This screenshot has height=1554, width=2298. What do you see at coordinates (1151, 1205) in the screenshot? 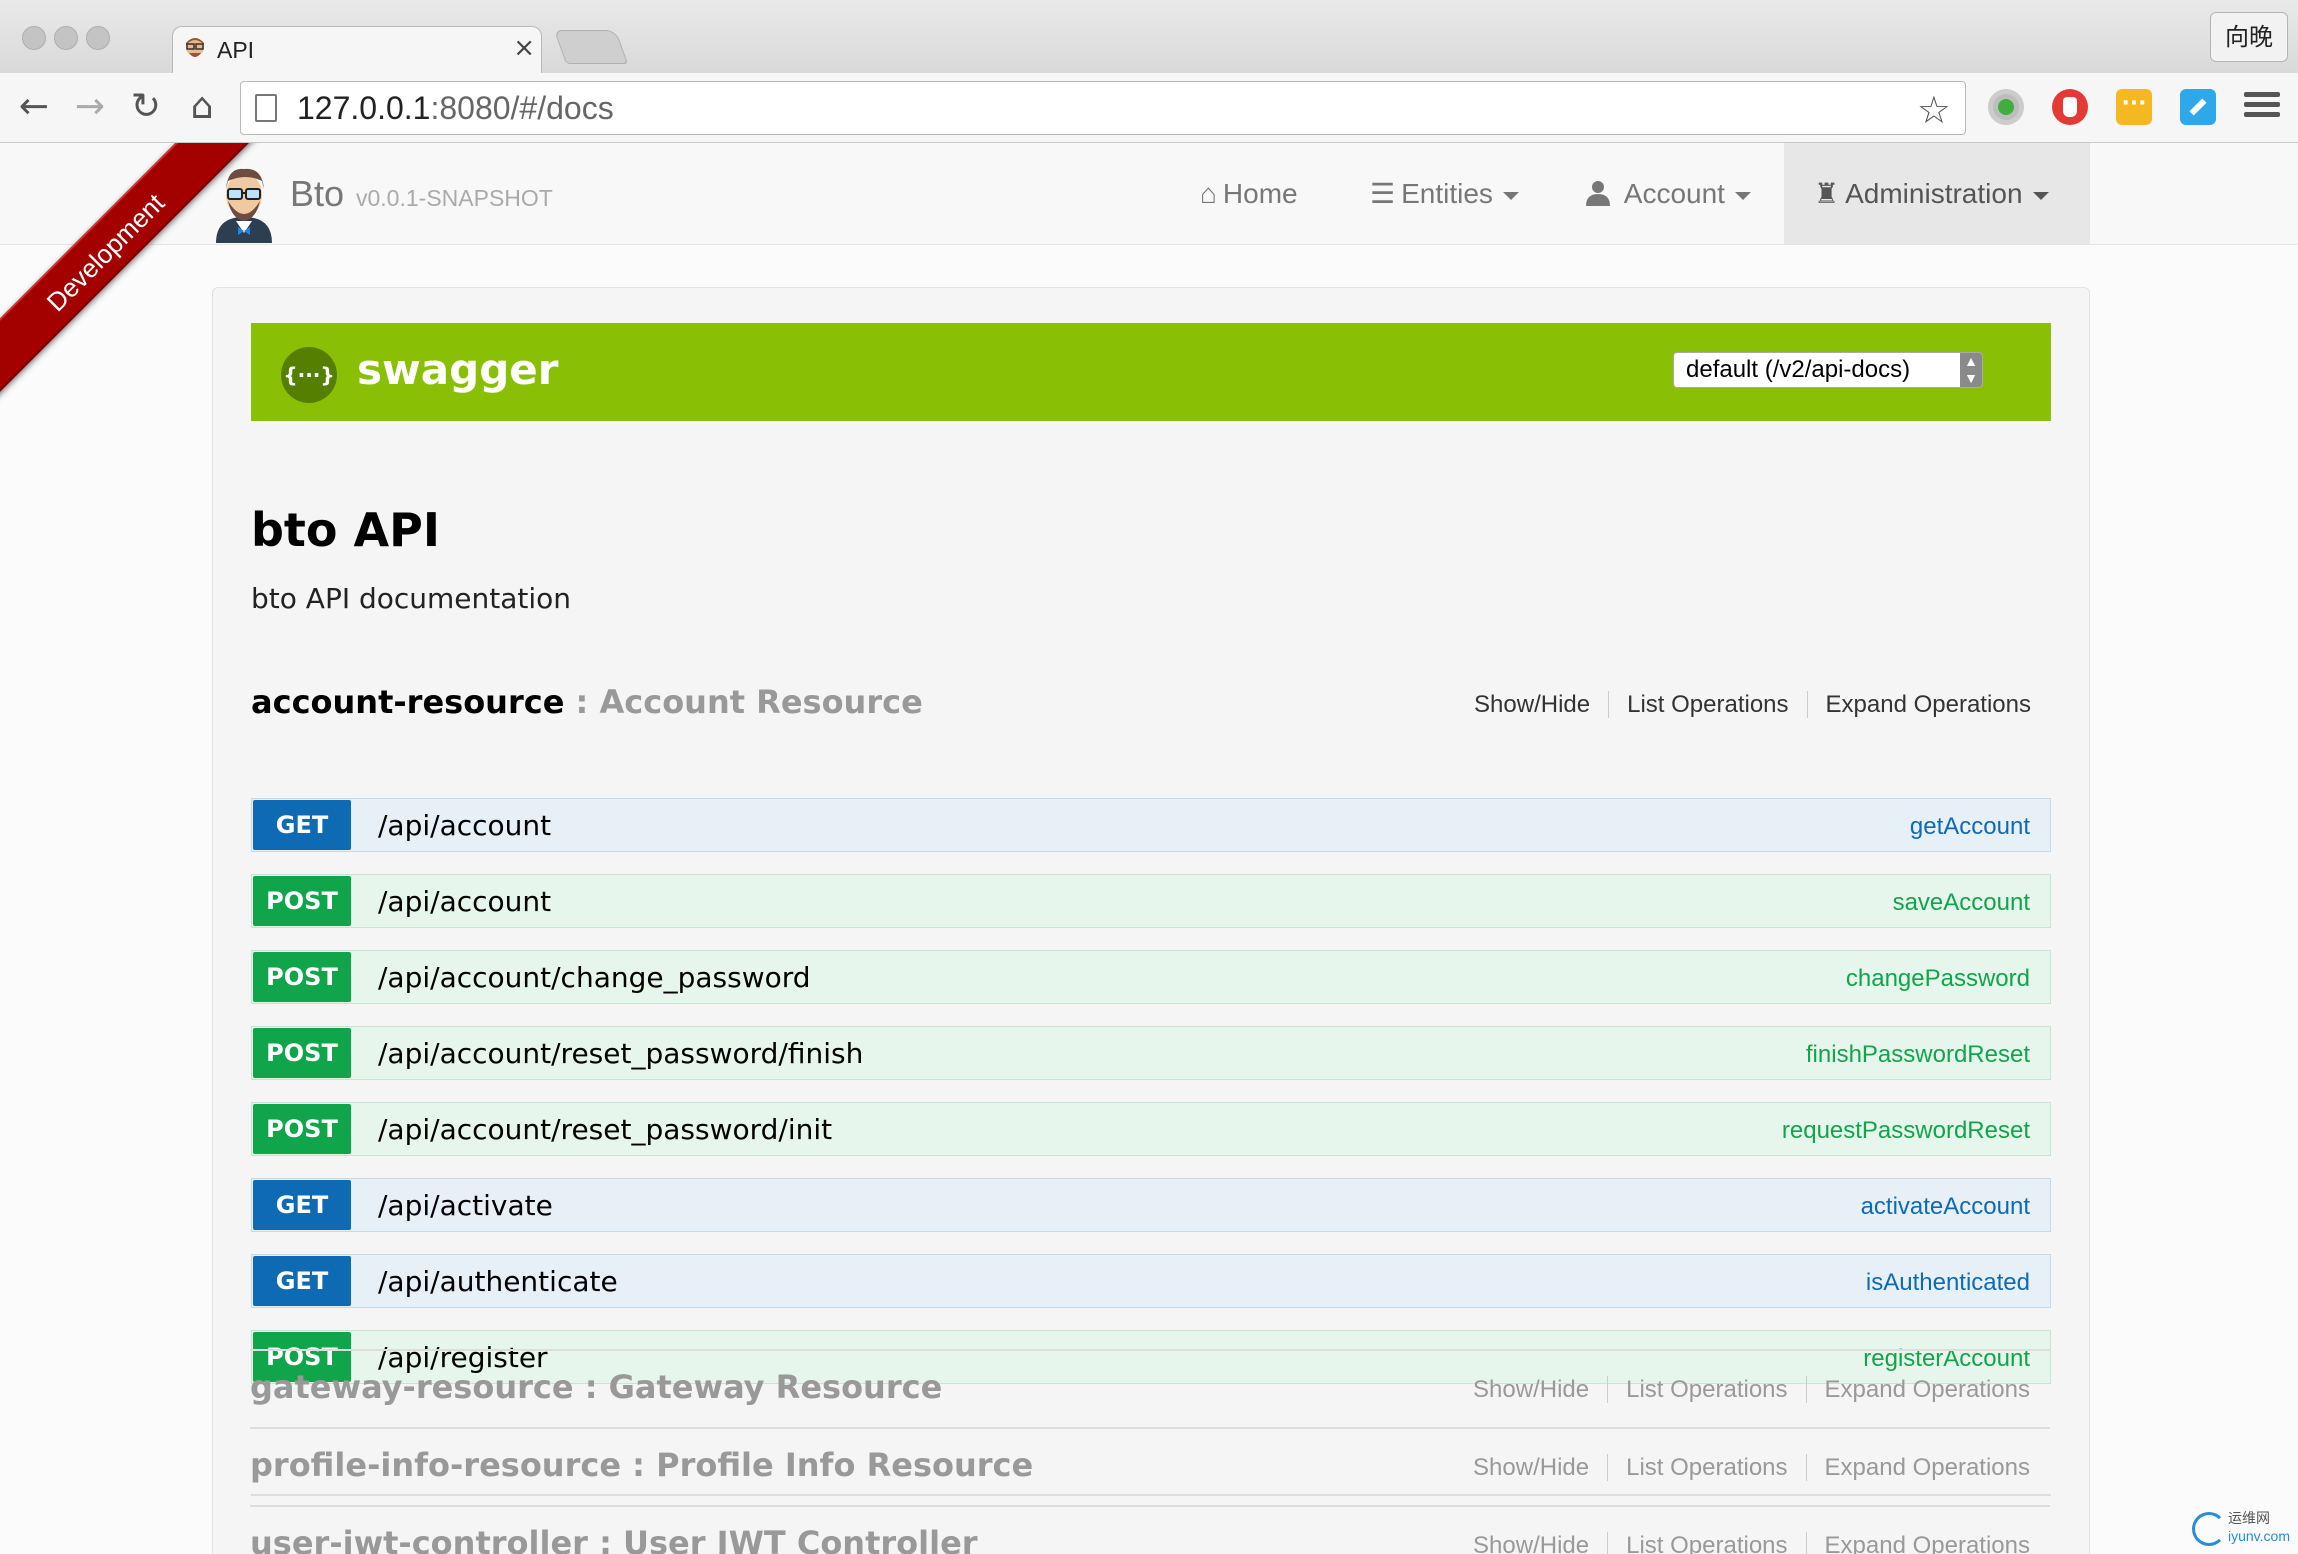
I see `operation-row: GET /api/activate activateAccount` at bounding box center [1151, 1205].